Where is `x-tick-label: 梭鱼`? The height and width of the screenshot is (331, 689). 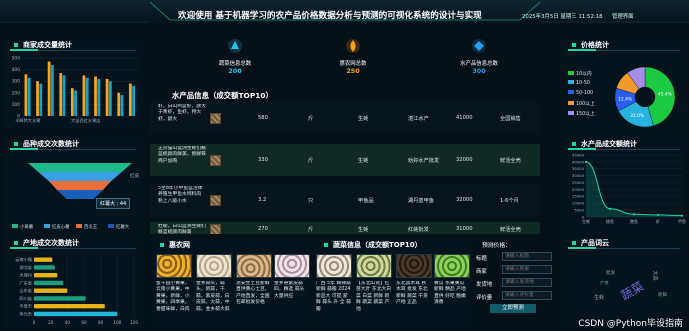 x-tick-label: 梭鱼 is located at coordinates (610, 221).